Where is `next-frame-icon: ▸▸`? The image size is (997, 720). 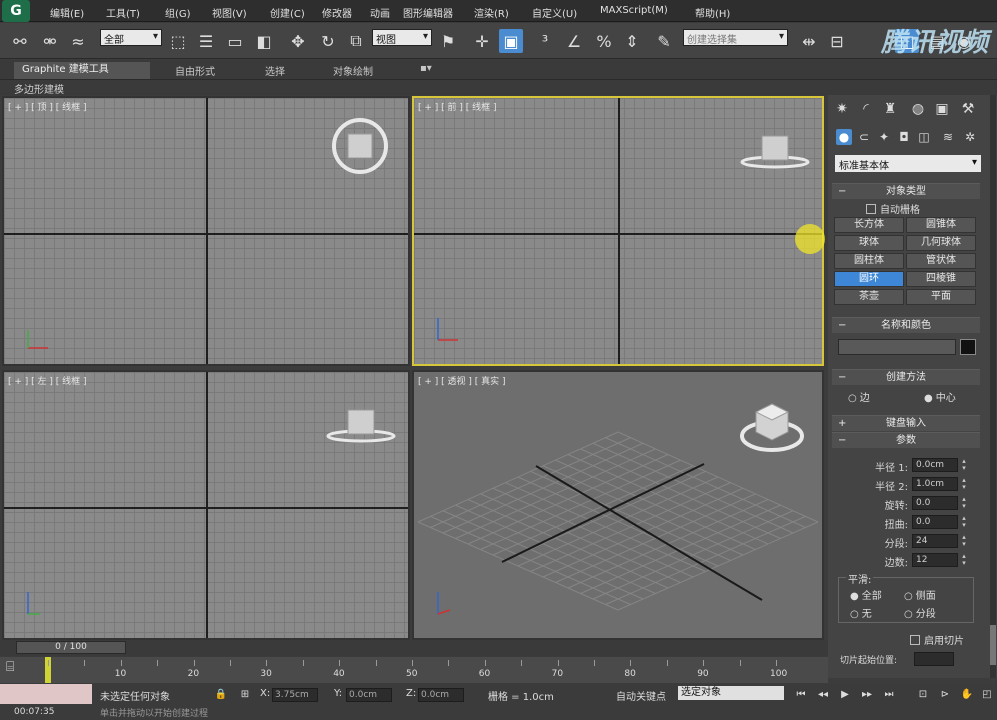 next-frame-icon: ▸▸ is located at coordinates (867, 695).